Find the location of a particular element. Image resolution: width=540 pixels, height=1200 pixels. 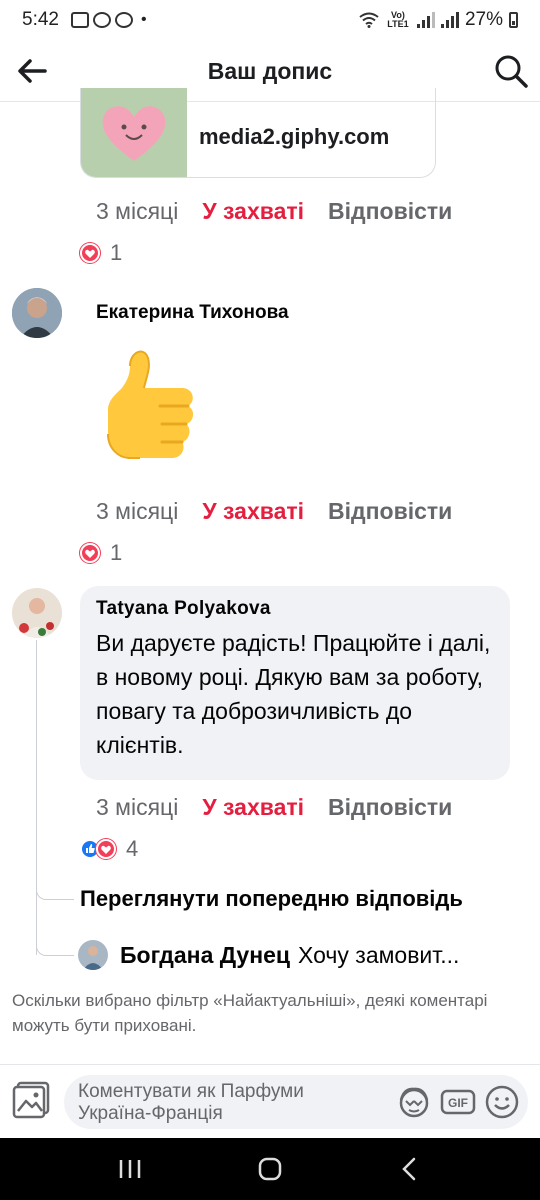

link-domain: media2.giphy.com is located at coordinates (294, 136).